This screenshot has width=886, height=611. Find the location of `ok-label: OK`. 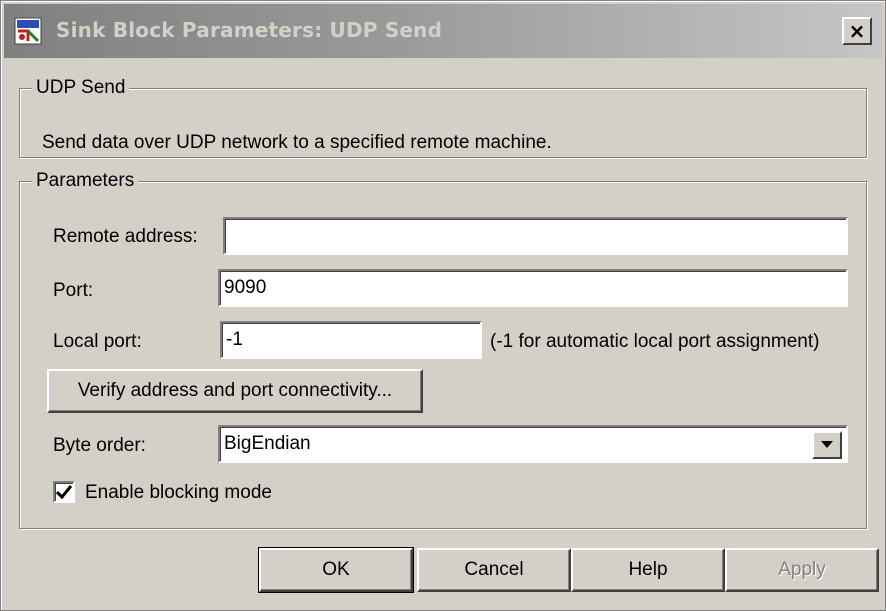

ok-label: OK is located at coordinates (336, 569).